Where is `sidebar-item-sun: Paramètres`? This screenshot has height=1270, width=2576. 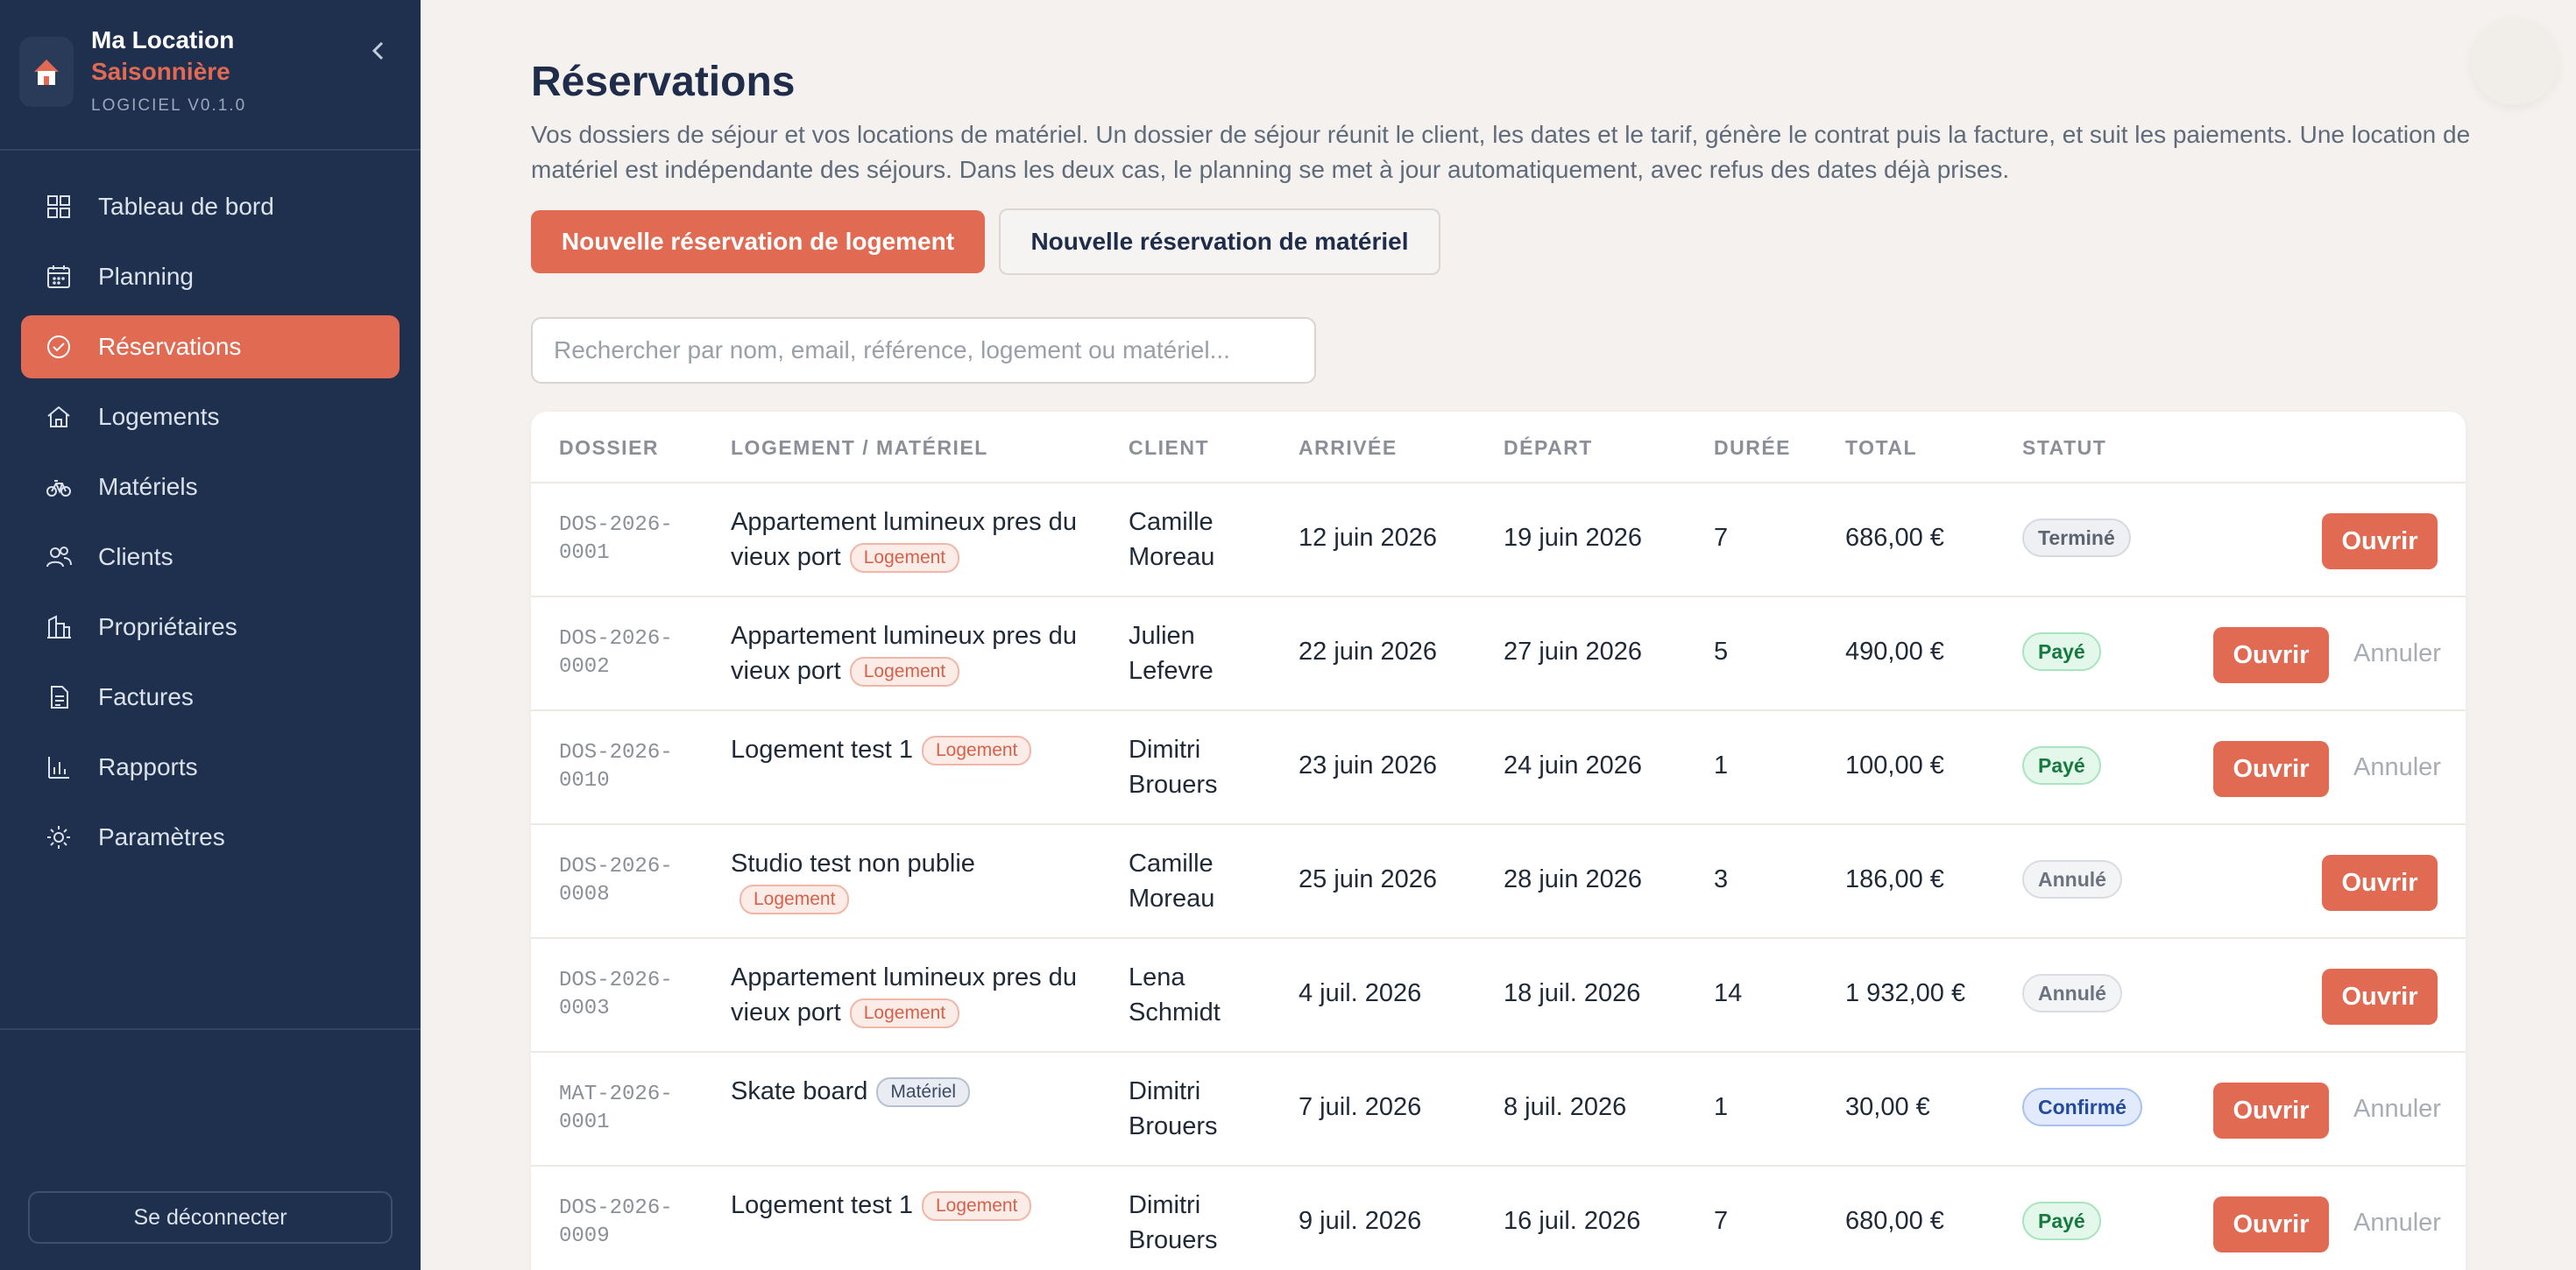 sidebar-item-sun: Paramètres is located at coordinates (210, 837).